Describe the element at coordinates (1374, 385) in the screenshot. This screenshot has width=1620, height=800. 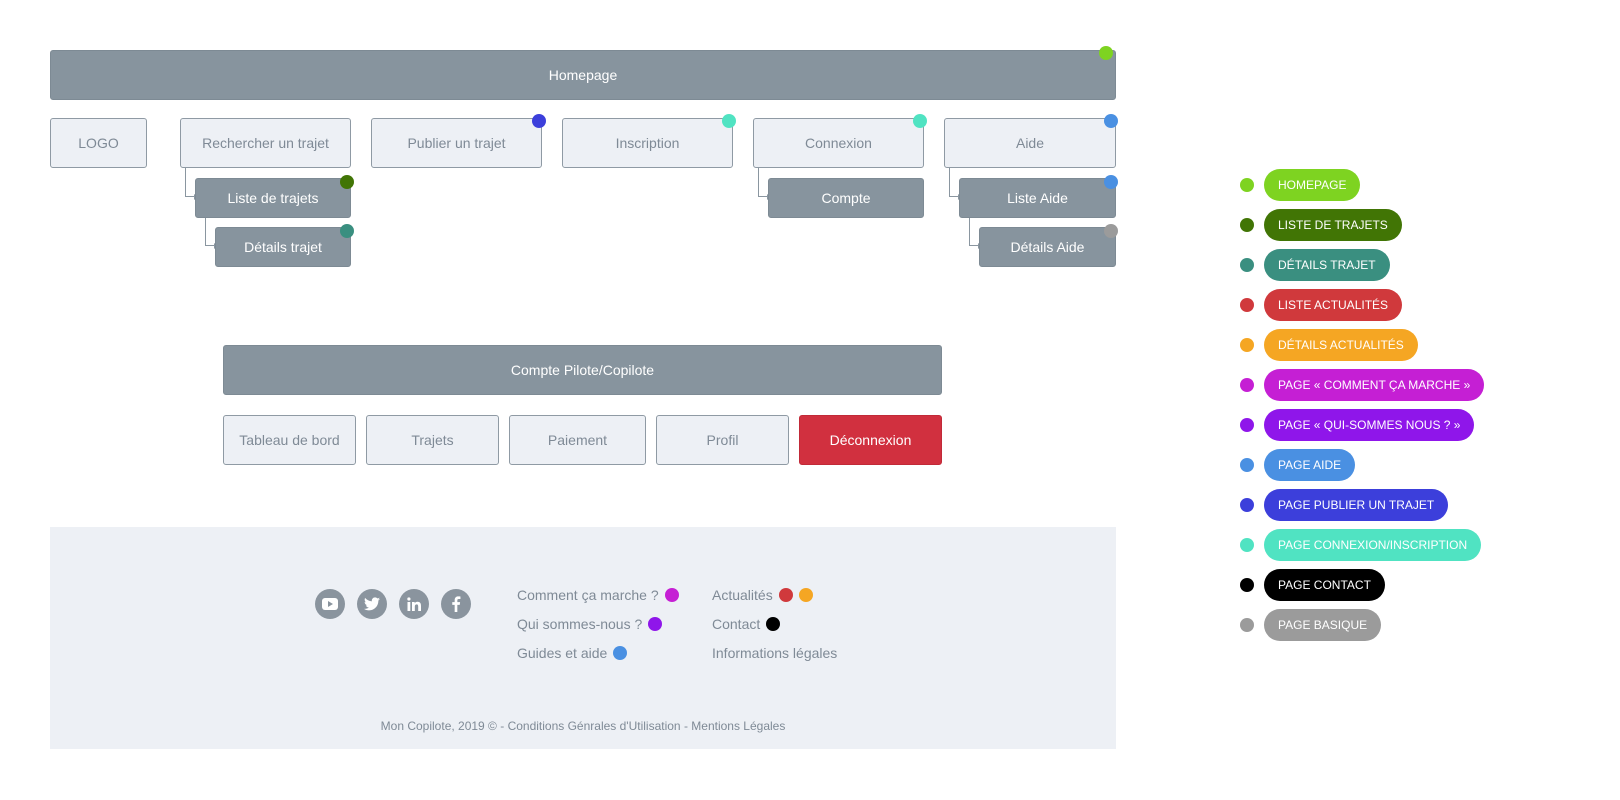
I see `legend-label: PAGE « COMMENT ÇA MARCHE »` at that location.